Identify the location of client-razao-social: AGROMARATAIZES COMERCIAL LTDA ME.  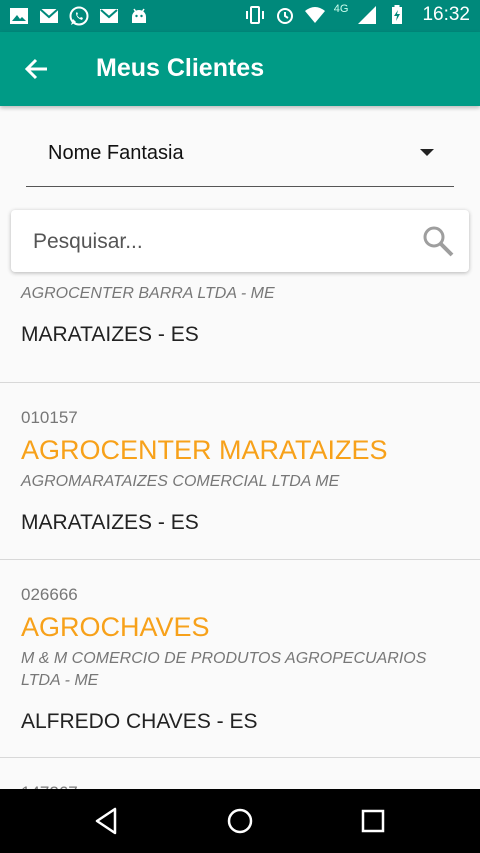
(180, 481).